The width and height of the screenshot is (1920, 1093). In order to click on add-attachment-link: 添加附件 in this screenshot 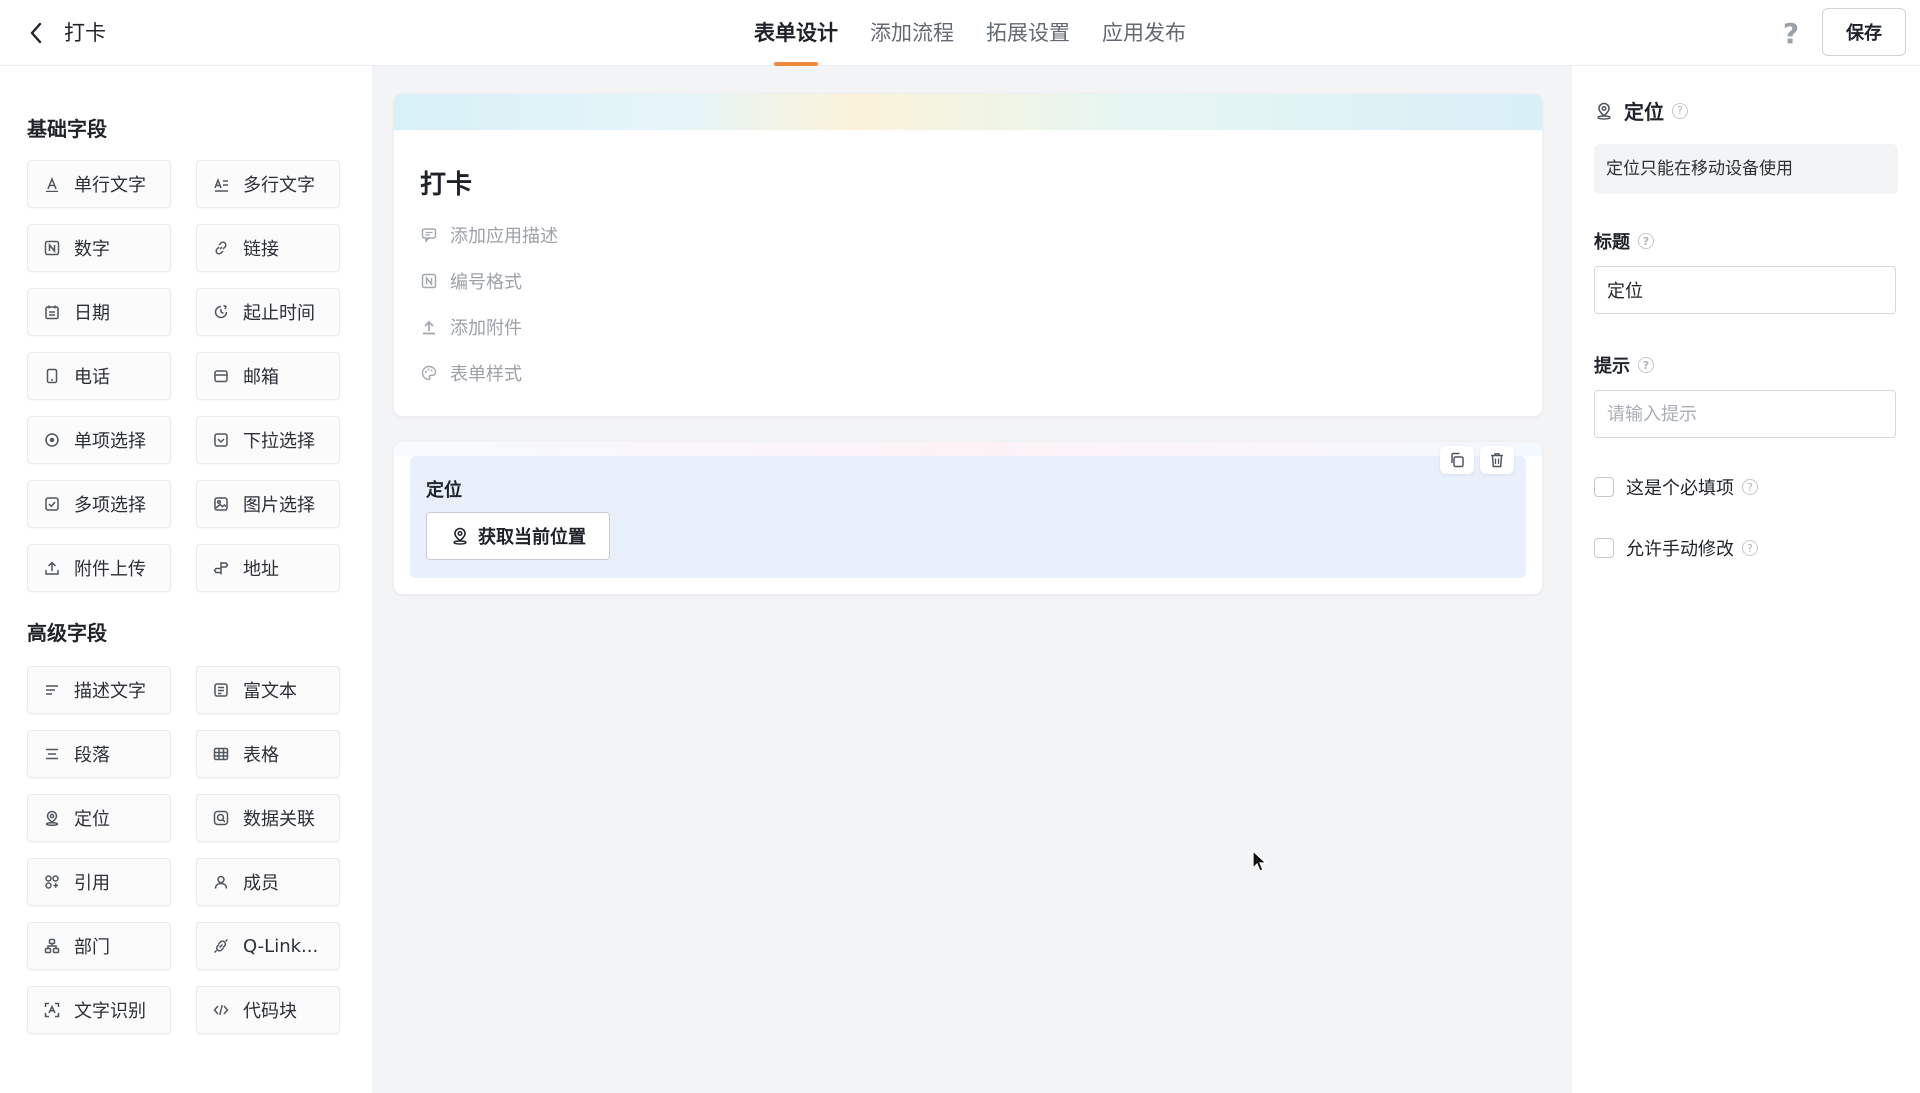, I will do `click(471, 327)`.